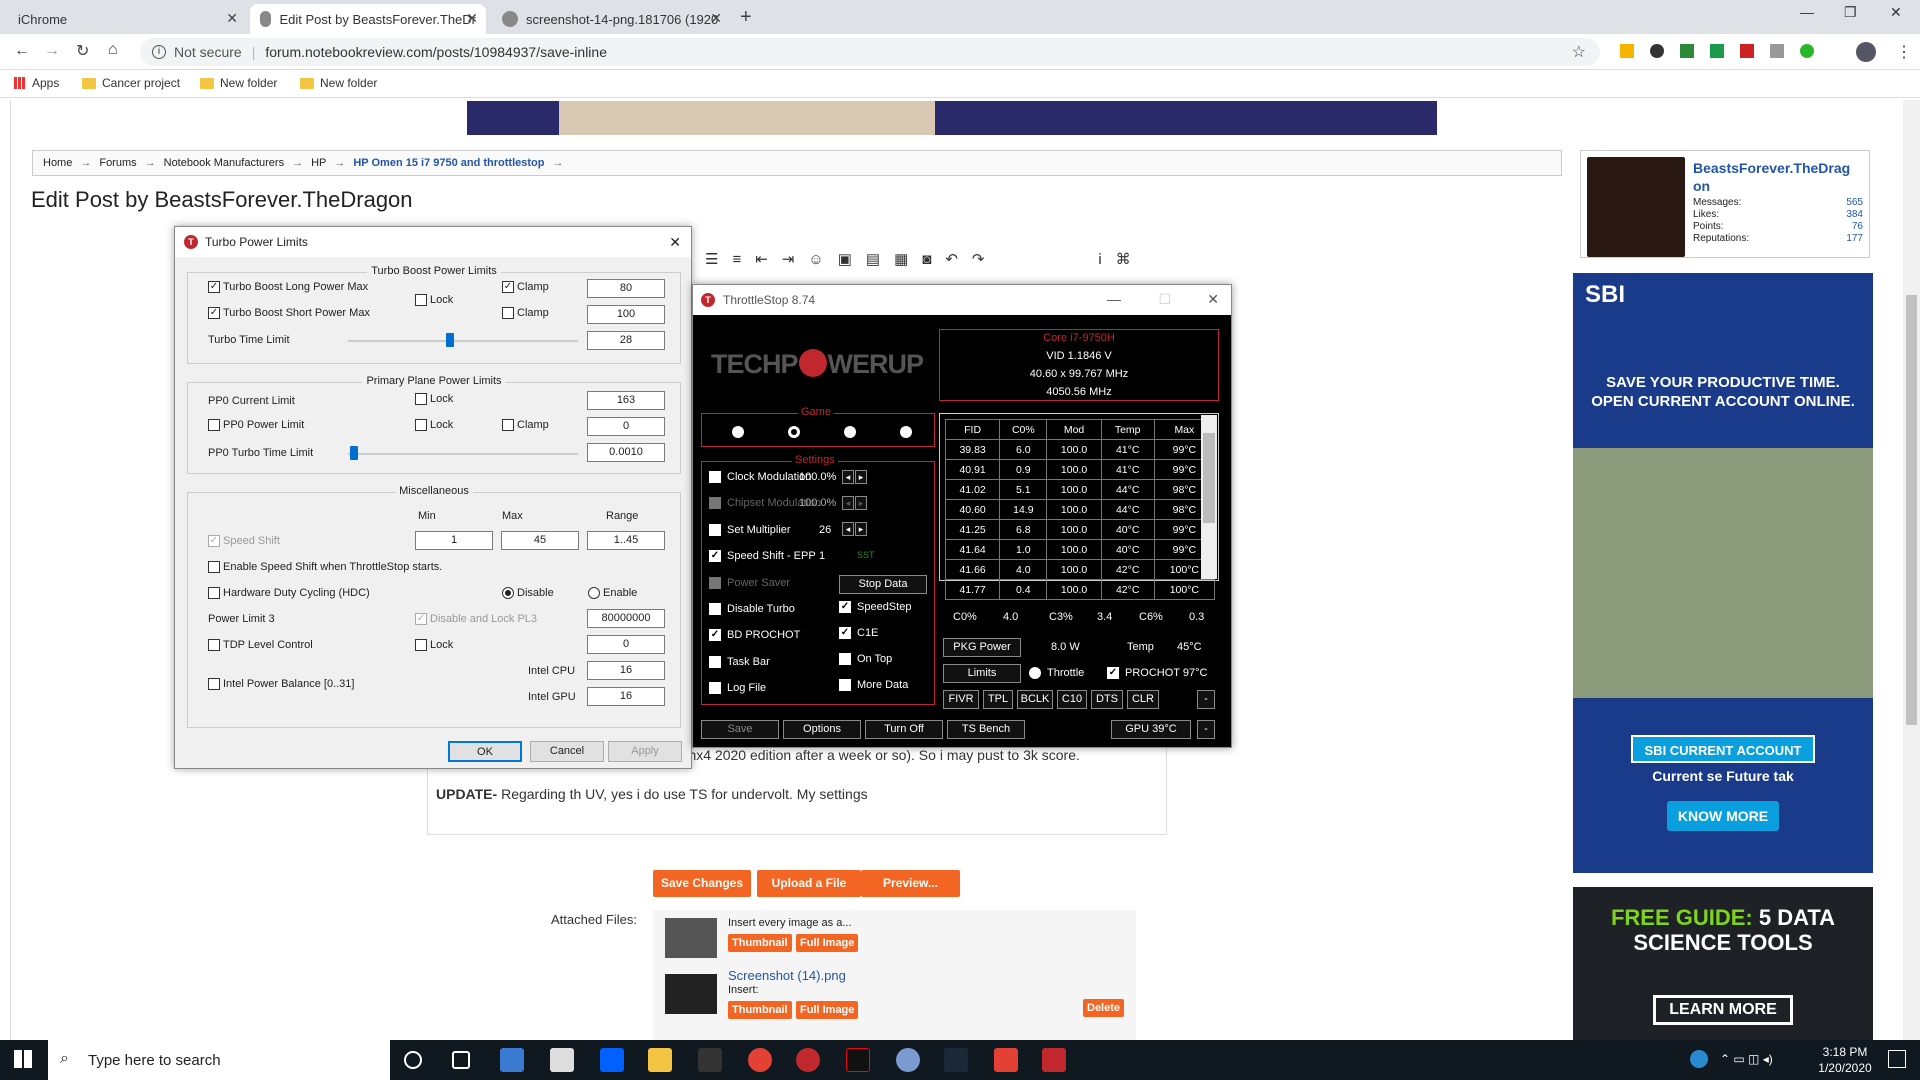  What do you see at coordinates (978, 259) in the screenshot?
I see `redo-icon: ↷` at bounding box center [978, 259].